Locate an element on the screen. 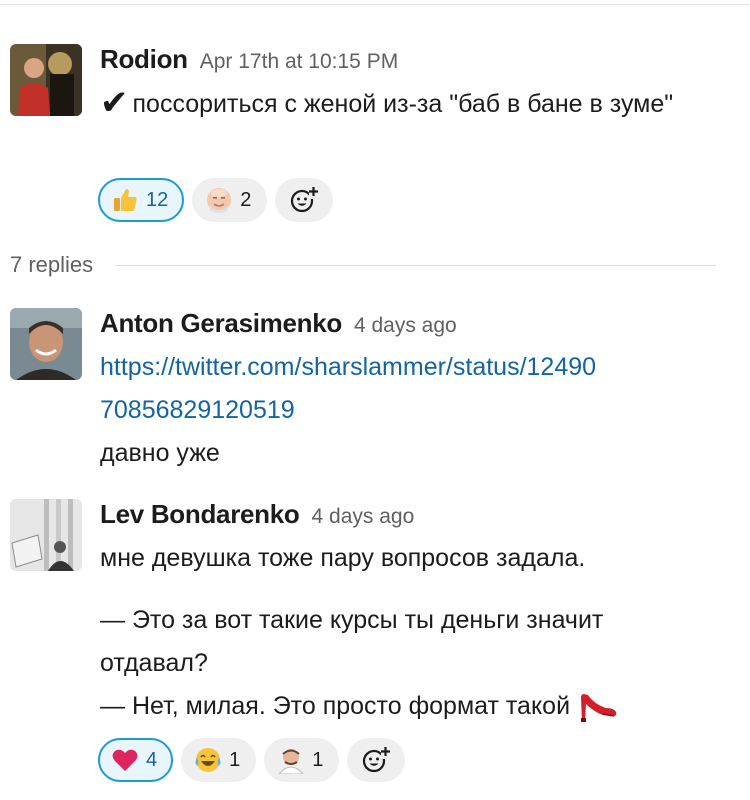 The height and width of the screenshot is (800, 750). reaction-heart: 4 is located at coordinates (136, 760).